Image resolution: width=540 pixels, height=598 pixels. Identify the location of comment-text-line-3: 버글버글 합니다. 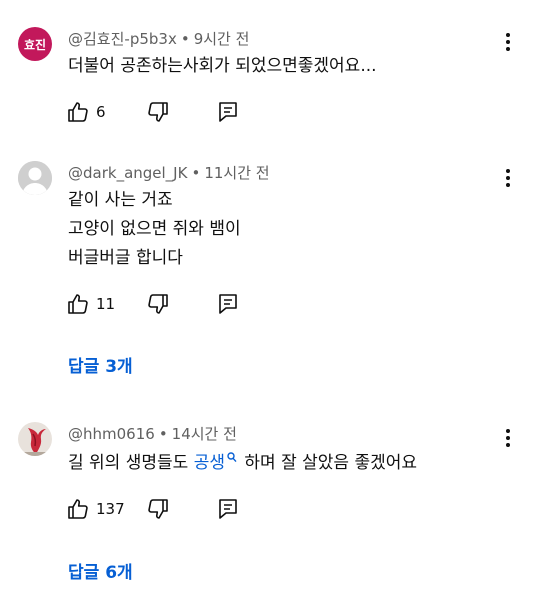
(125, 258).